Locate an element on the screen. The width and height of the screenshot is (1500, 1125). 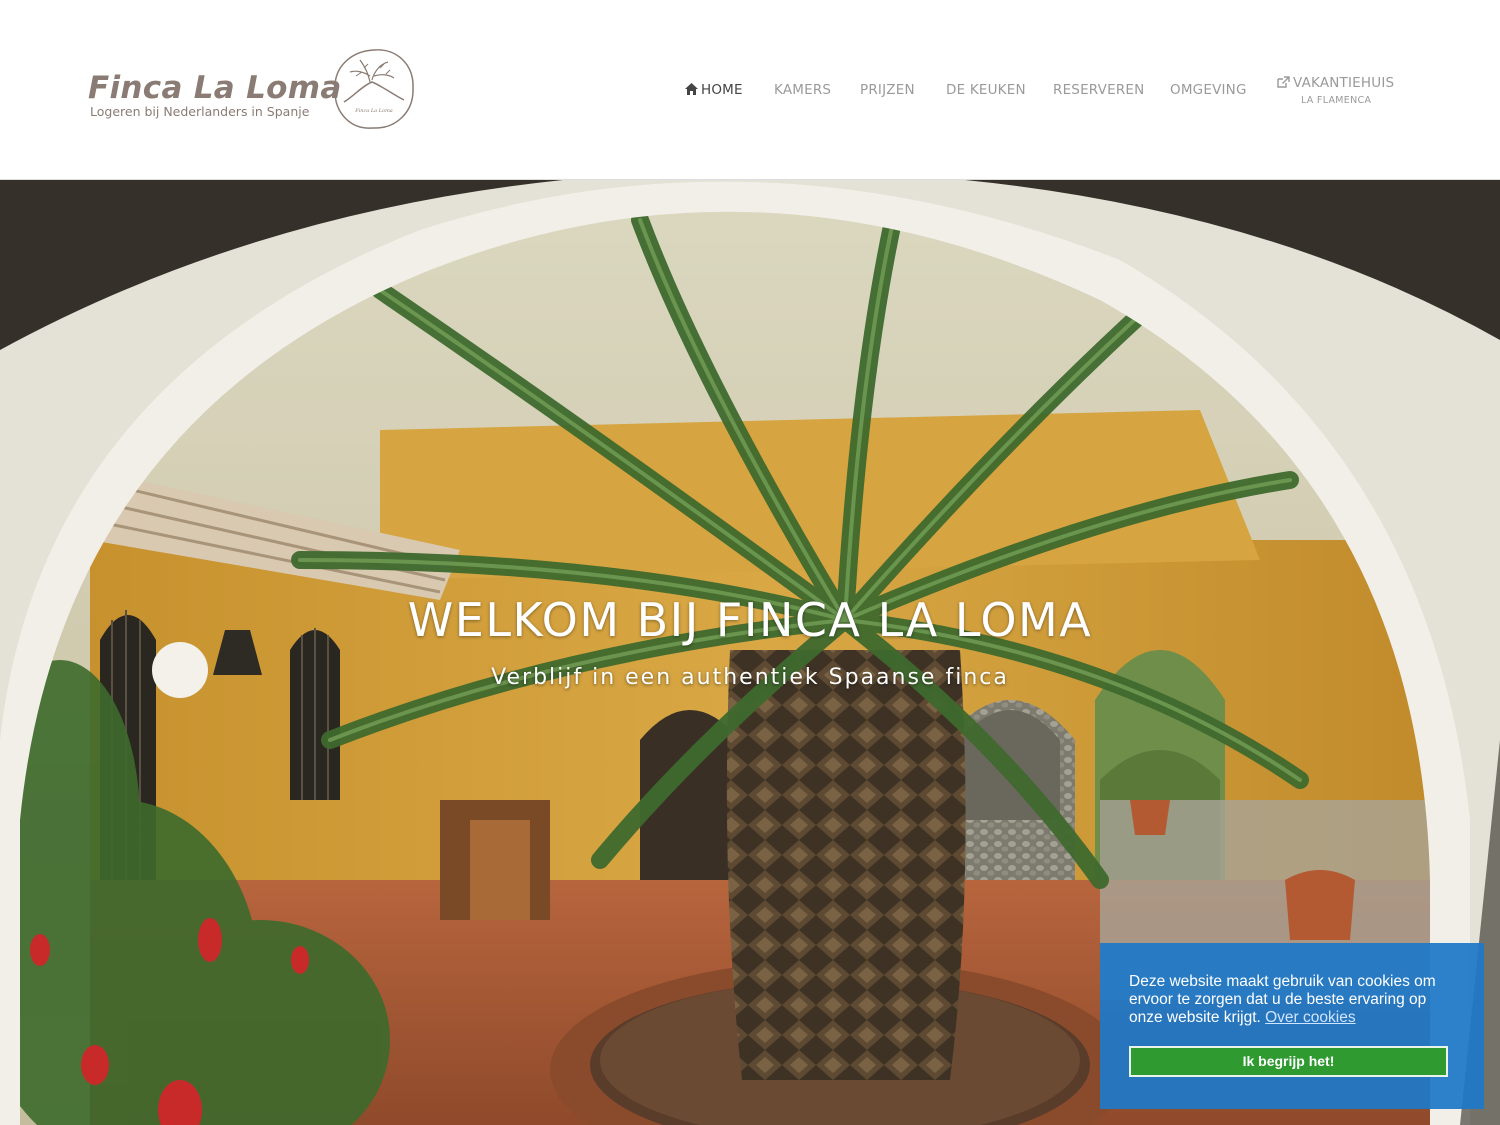
cookie-accept-button: Ik begrijp het! is located at coordinates (1288, 1061).